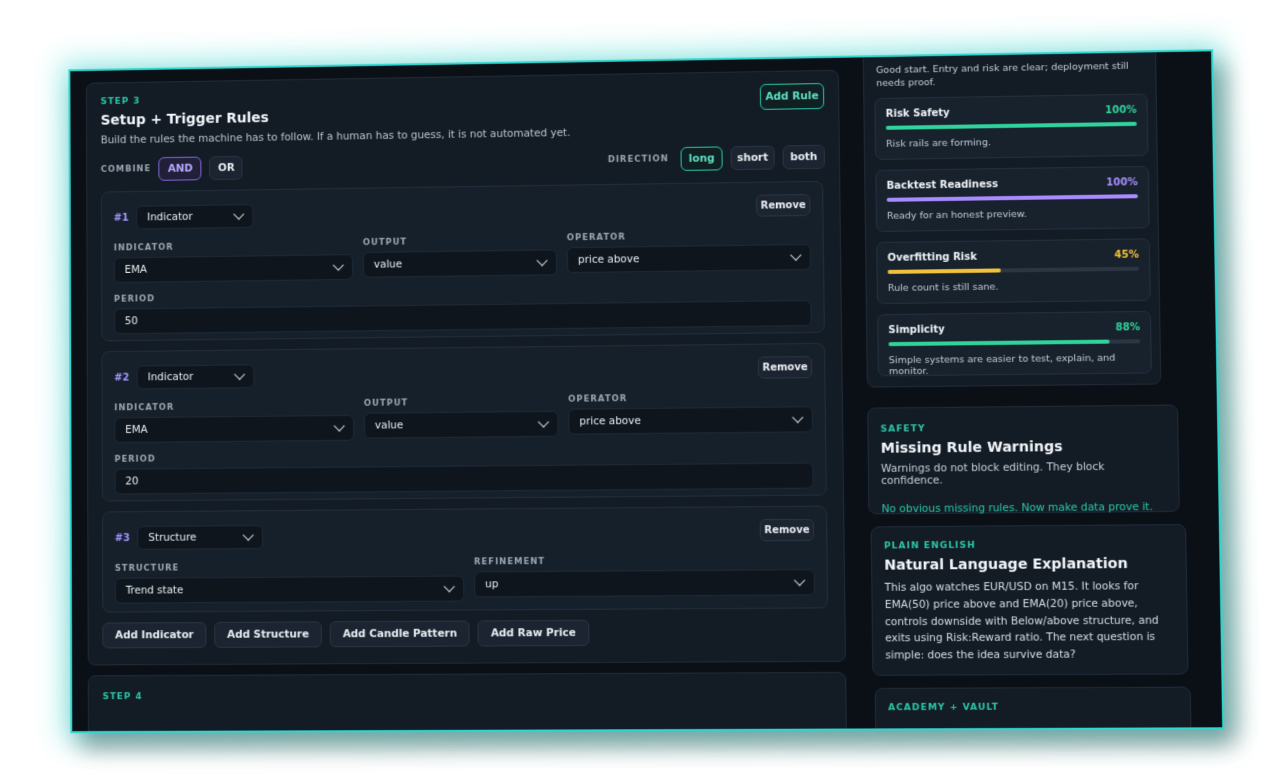 The height and width of the screenshot is (784, 1264). What do you see at coordinates (803, 157) in the screenshot?
I see `direction-both-button: both` at bounding box center [803, 157].